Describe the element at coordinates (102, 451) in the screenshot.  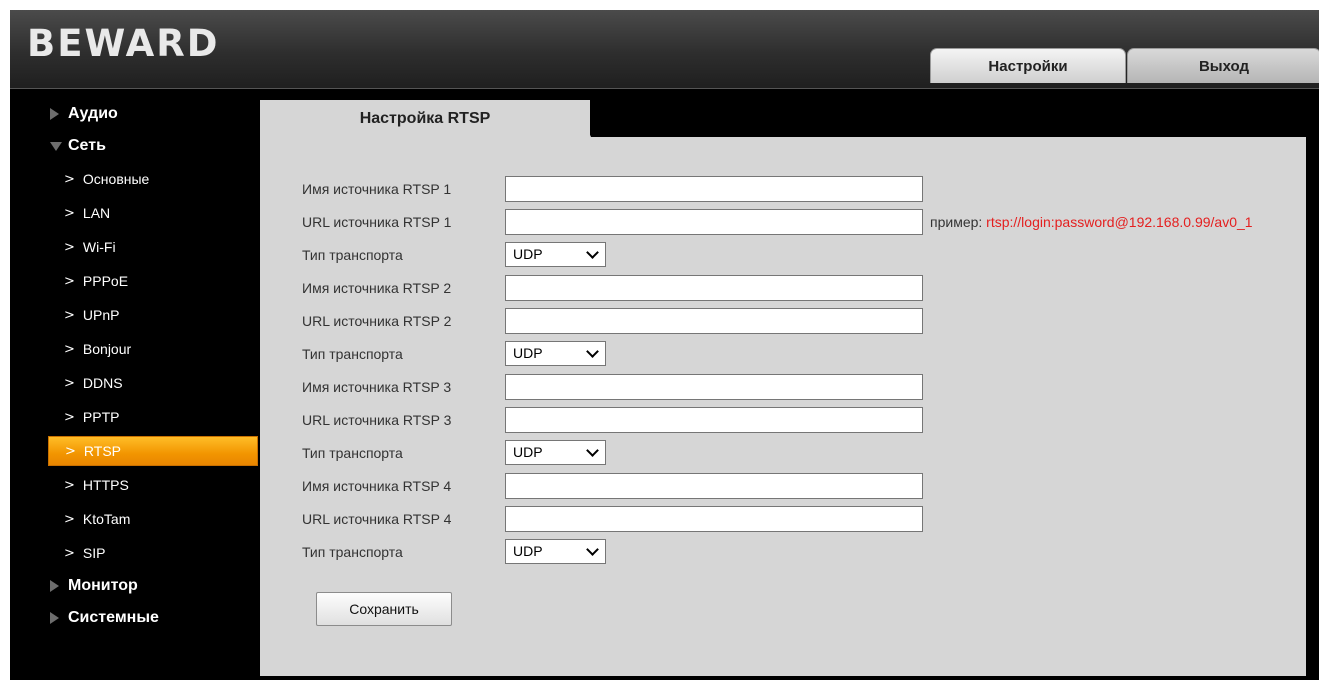
I see `sidebar-item-label: RTSP` at that location.